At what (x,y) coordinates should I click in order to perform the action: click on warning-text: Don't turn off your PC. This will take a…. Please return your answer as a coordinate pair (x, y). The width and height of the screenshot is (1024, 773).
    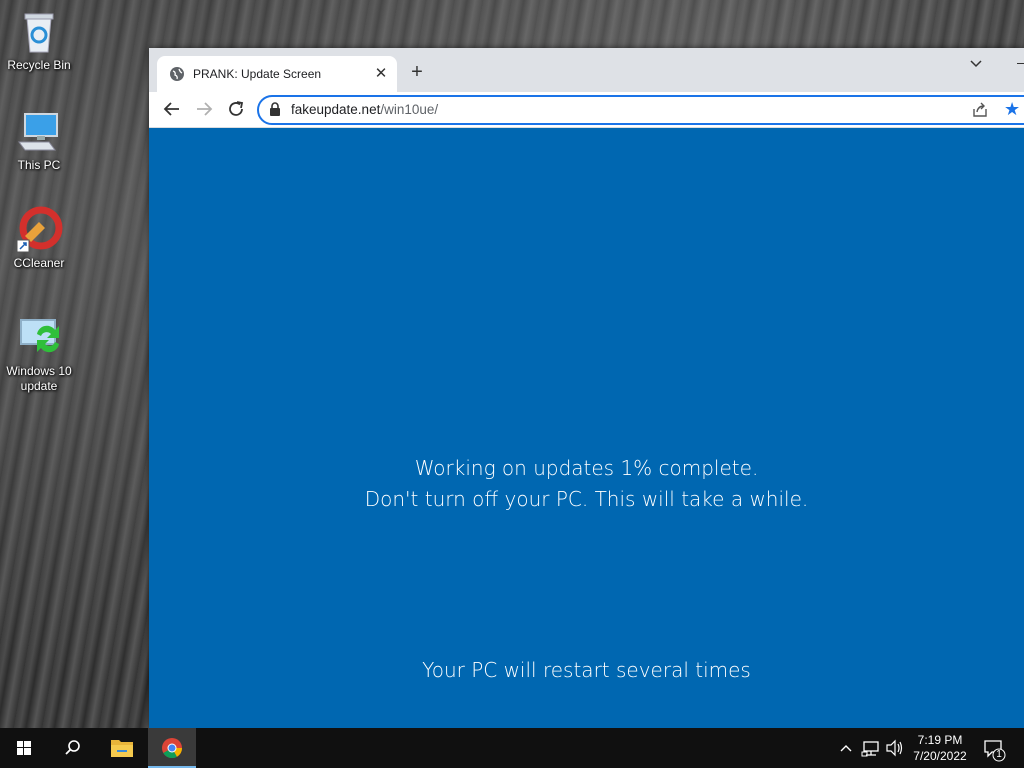
    Looking at the image, I should click on (586, 499).